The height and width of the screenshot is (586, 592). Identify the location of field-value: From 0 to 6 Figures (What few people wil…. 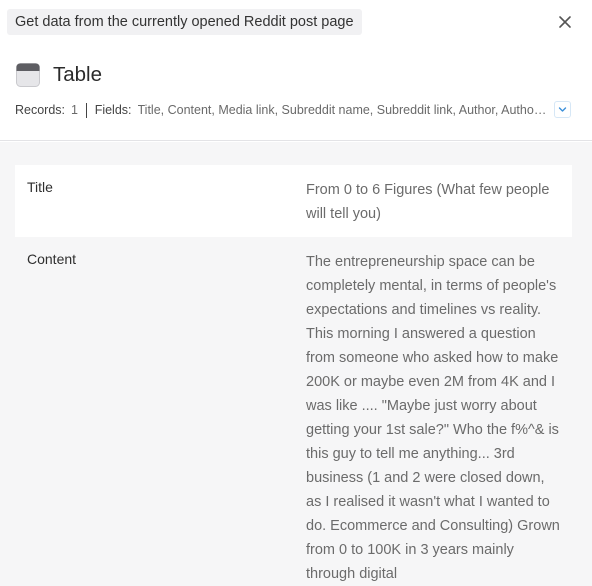
(428, 202).